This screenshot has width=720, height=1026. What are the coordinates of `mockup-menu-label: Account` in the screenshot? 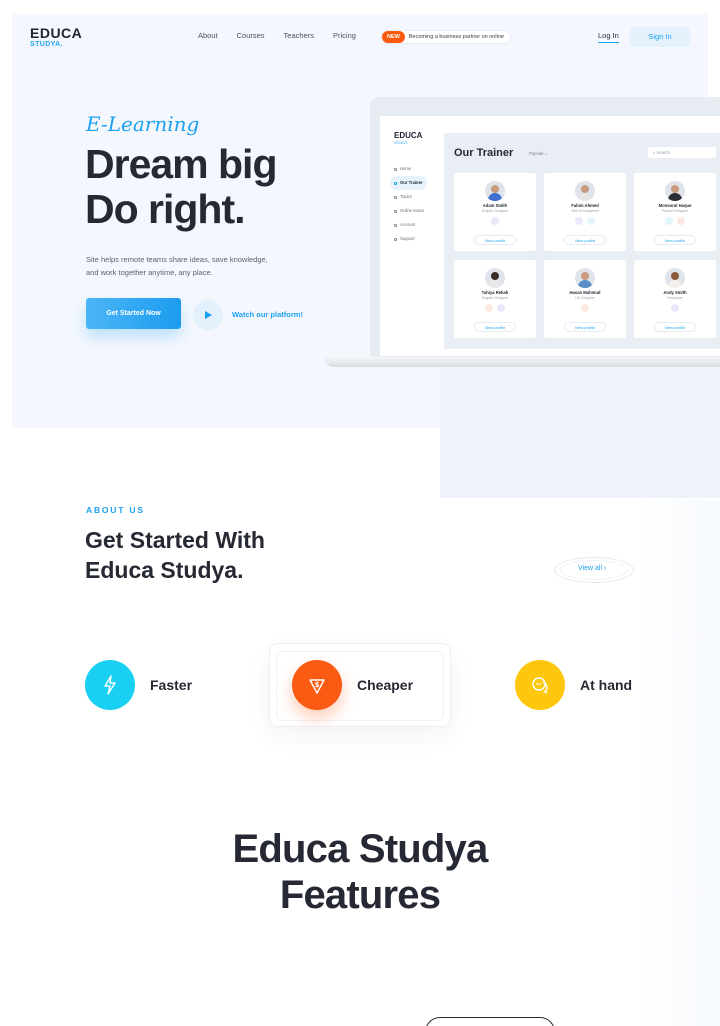 It's located at (408, 224).